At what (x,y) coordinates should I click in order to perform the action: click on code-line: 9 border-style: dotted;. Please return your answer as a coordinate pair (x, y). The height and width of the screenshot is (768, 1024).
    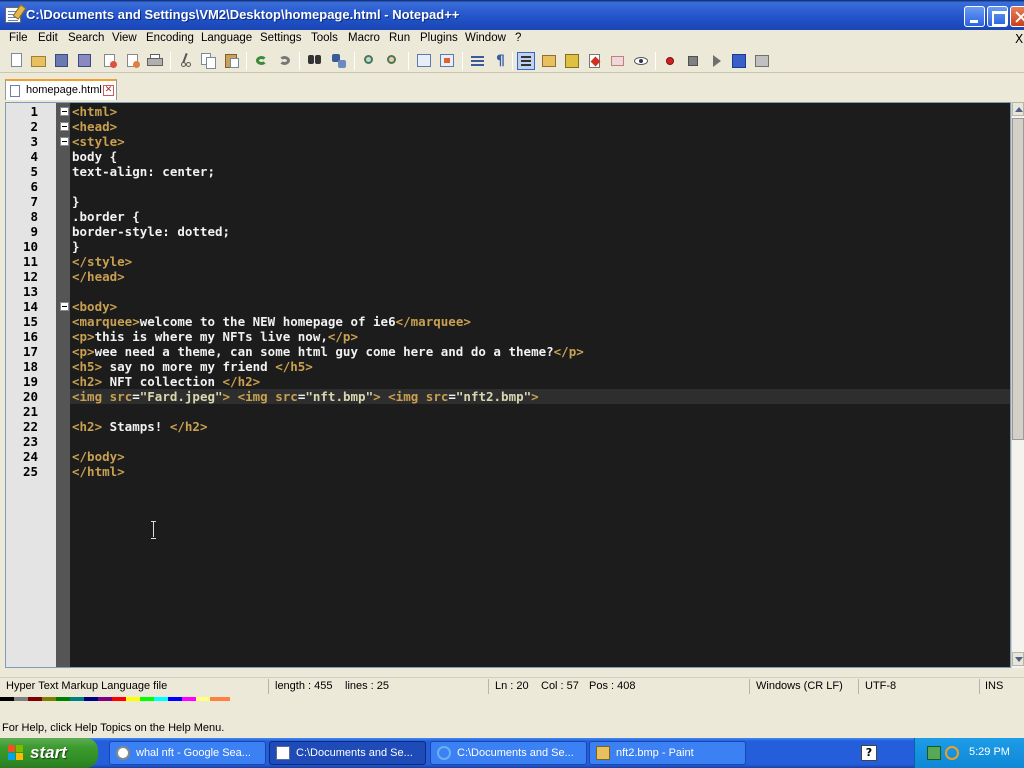
    Looking at the image, I should click on (508, 231).